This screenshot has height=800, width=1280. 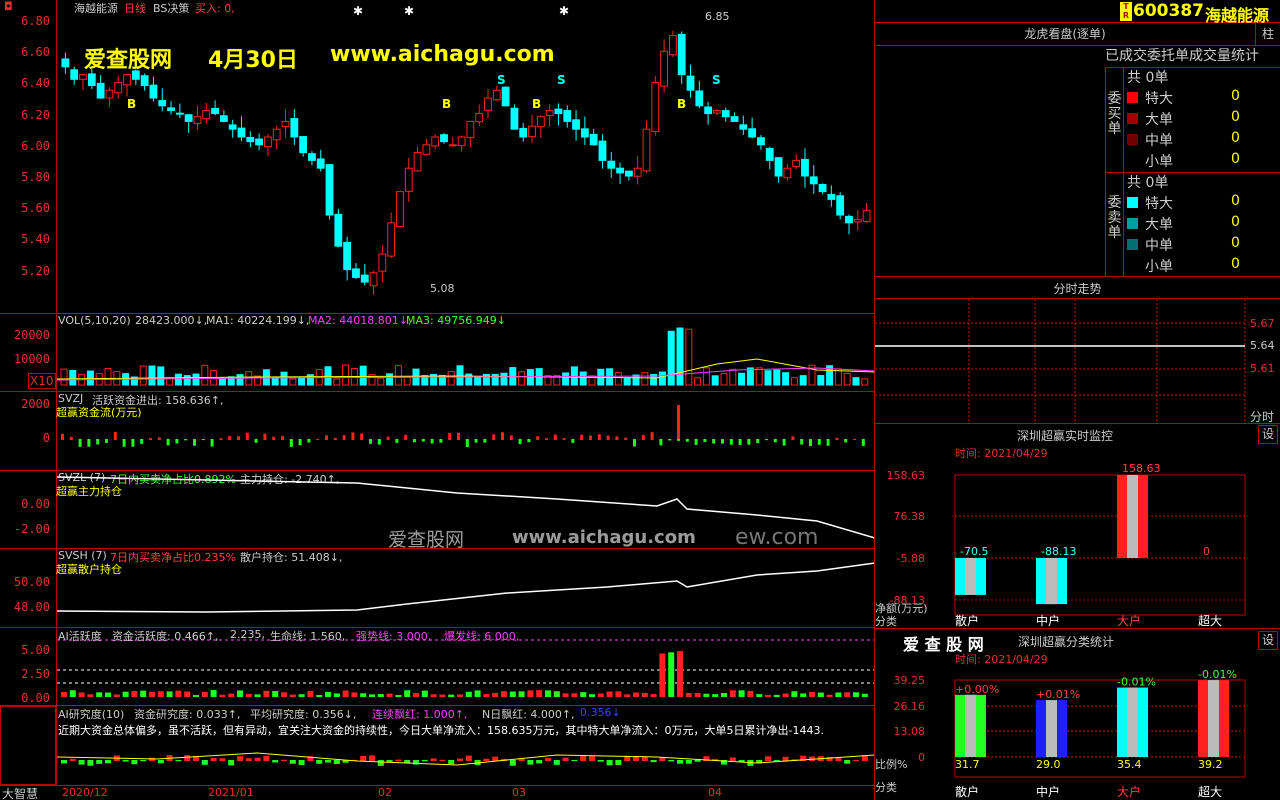 I want to click on ai-active-axis-1: 5.00, so click(x=35, y=650).